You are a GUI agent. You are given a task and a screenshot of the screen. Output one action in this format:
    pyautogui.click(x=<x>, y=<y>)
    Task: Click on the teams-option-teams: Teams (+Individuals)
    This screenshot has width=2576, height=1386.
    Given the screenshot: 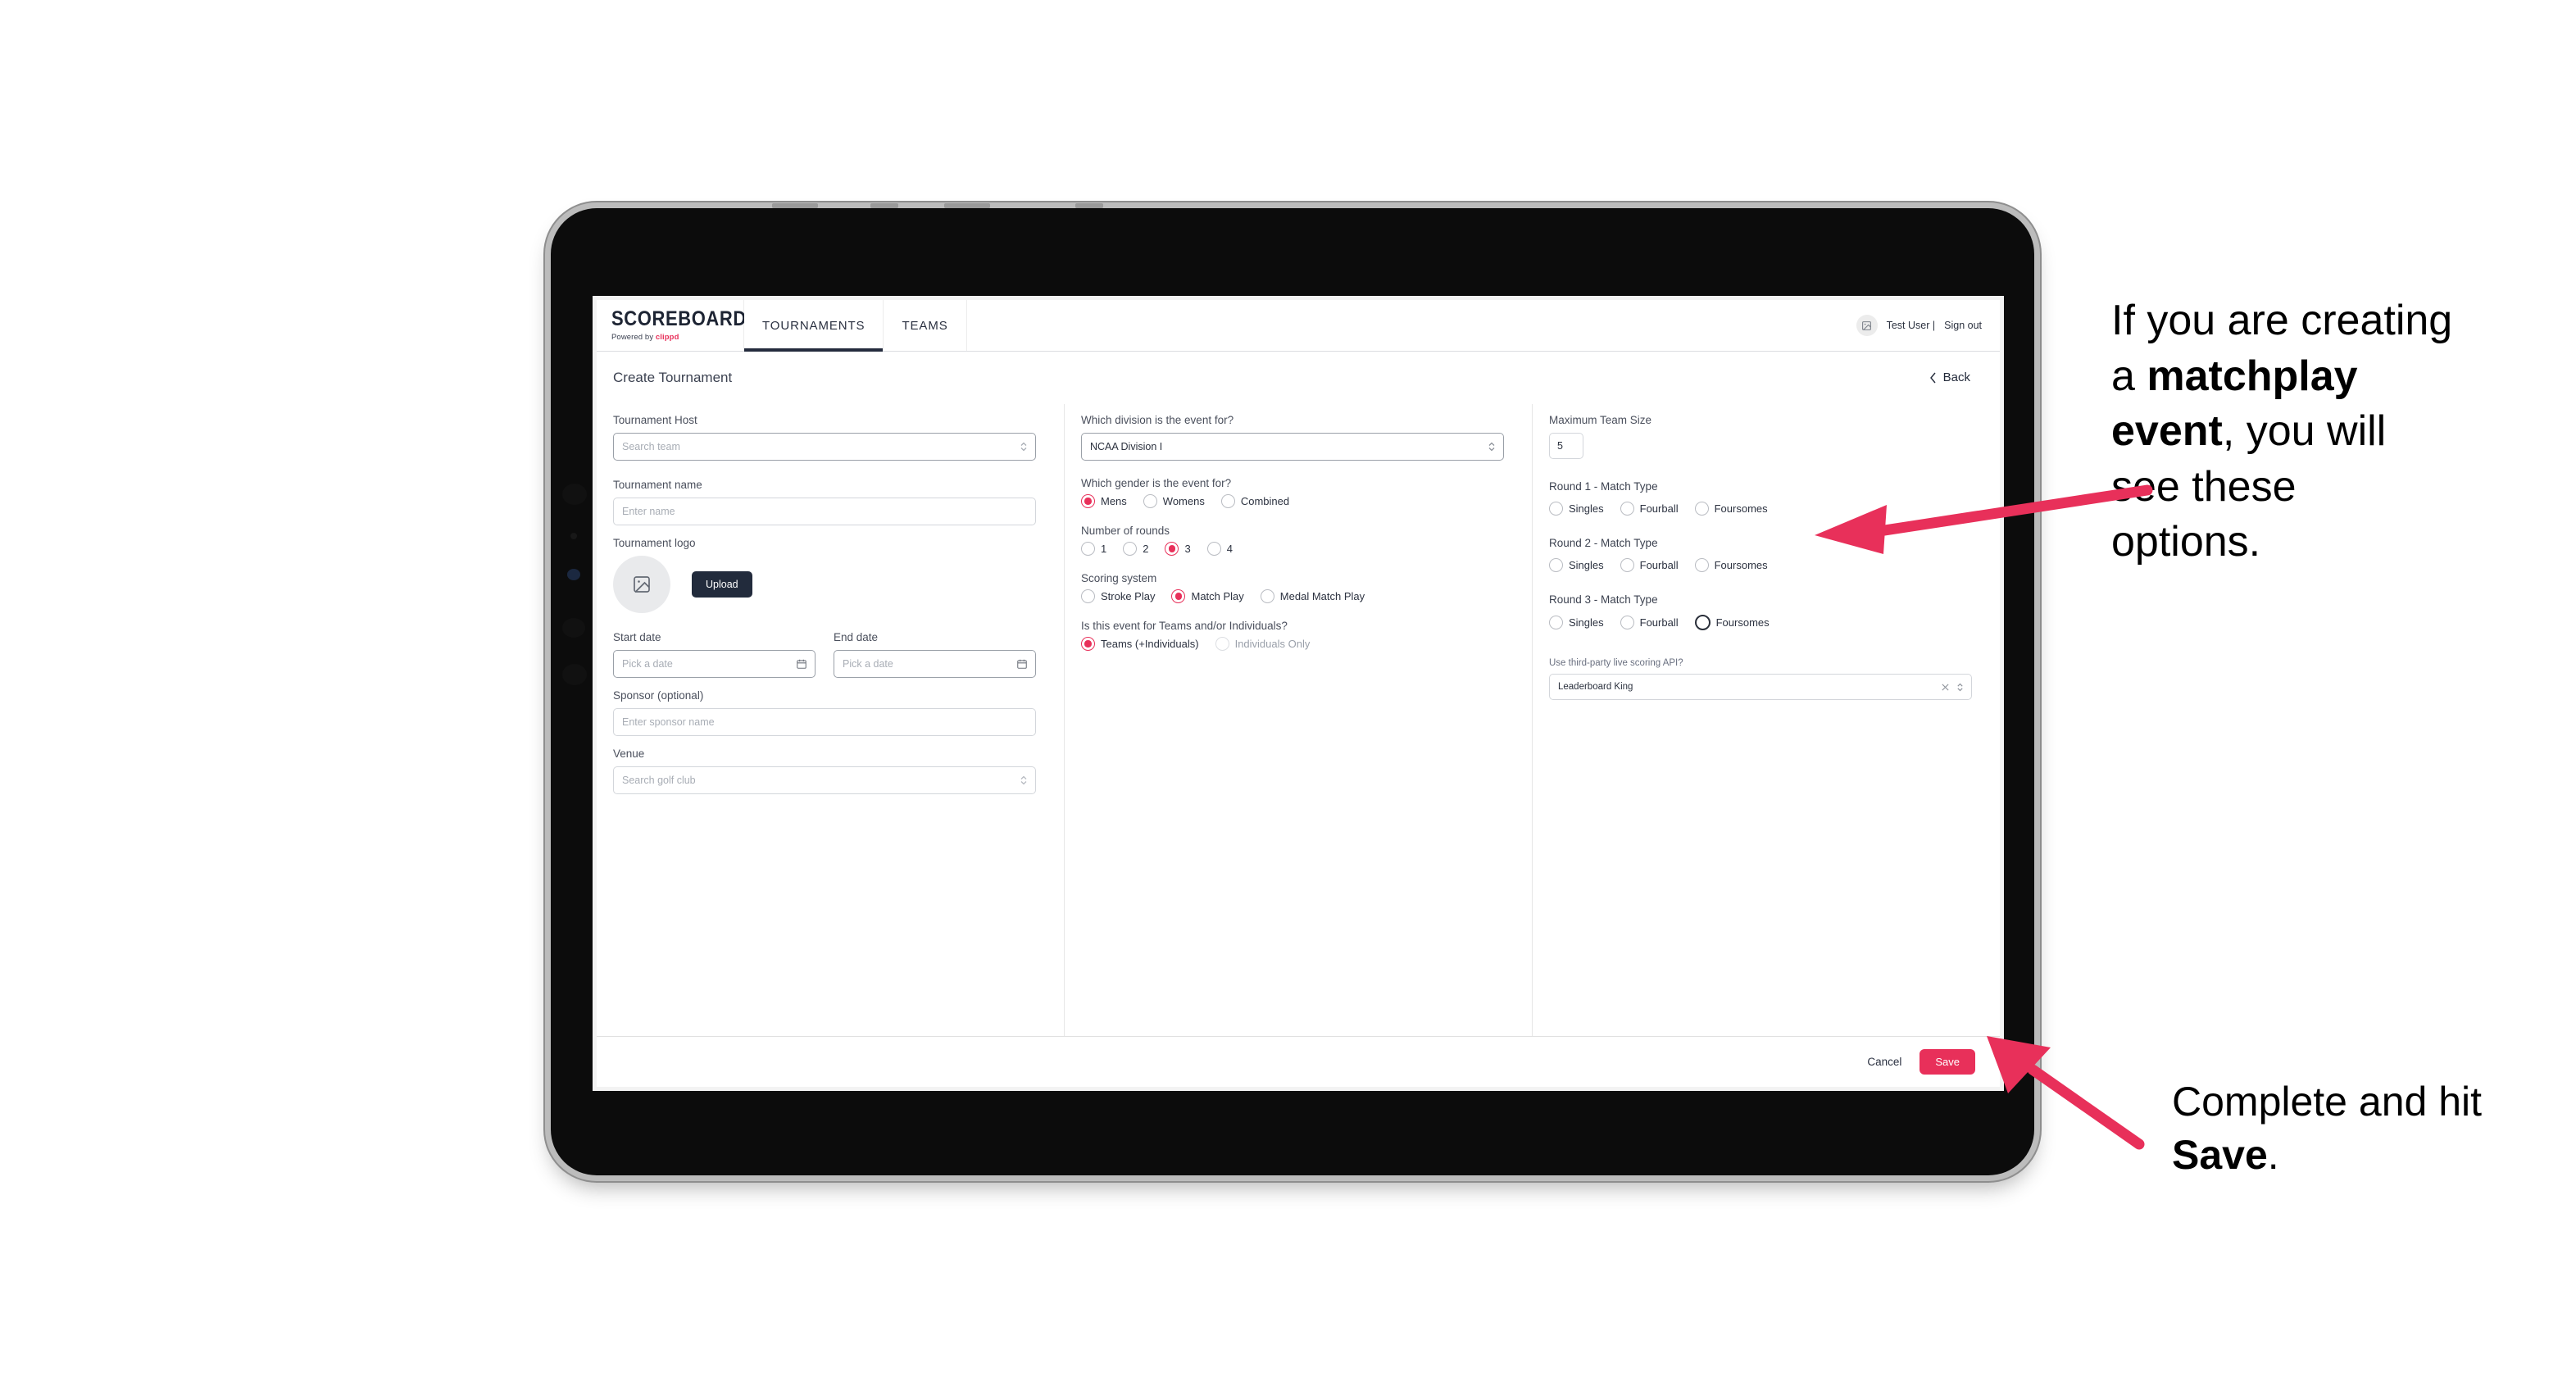 What is the action you would take?
    pyautogui.click(x=1140, y=644)
    